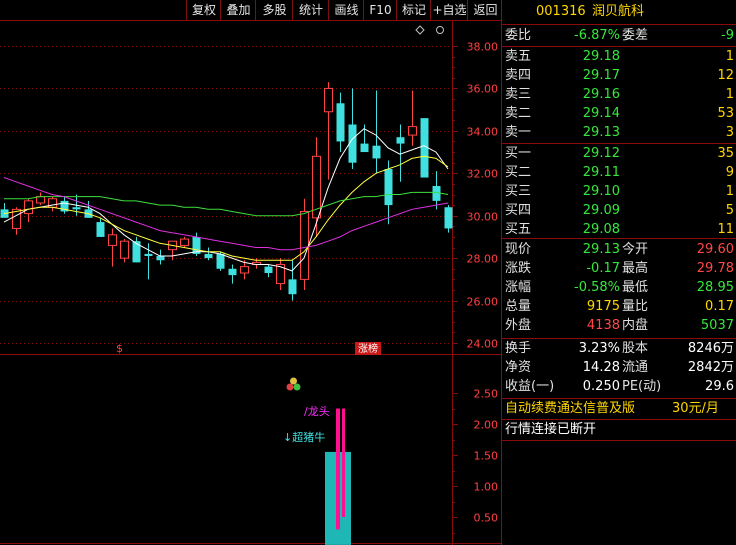 The width and height of the screenshot is (736, 545). Describe the element at coordinates (635, 268) in the screenshot. I see `quote-row-label2: 最高` at that location.